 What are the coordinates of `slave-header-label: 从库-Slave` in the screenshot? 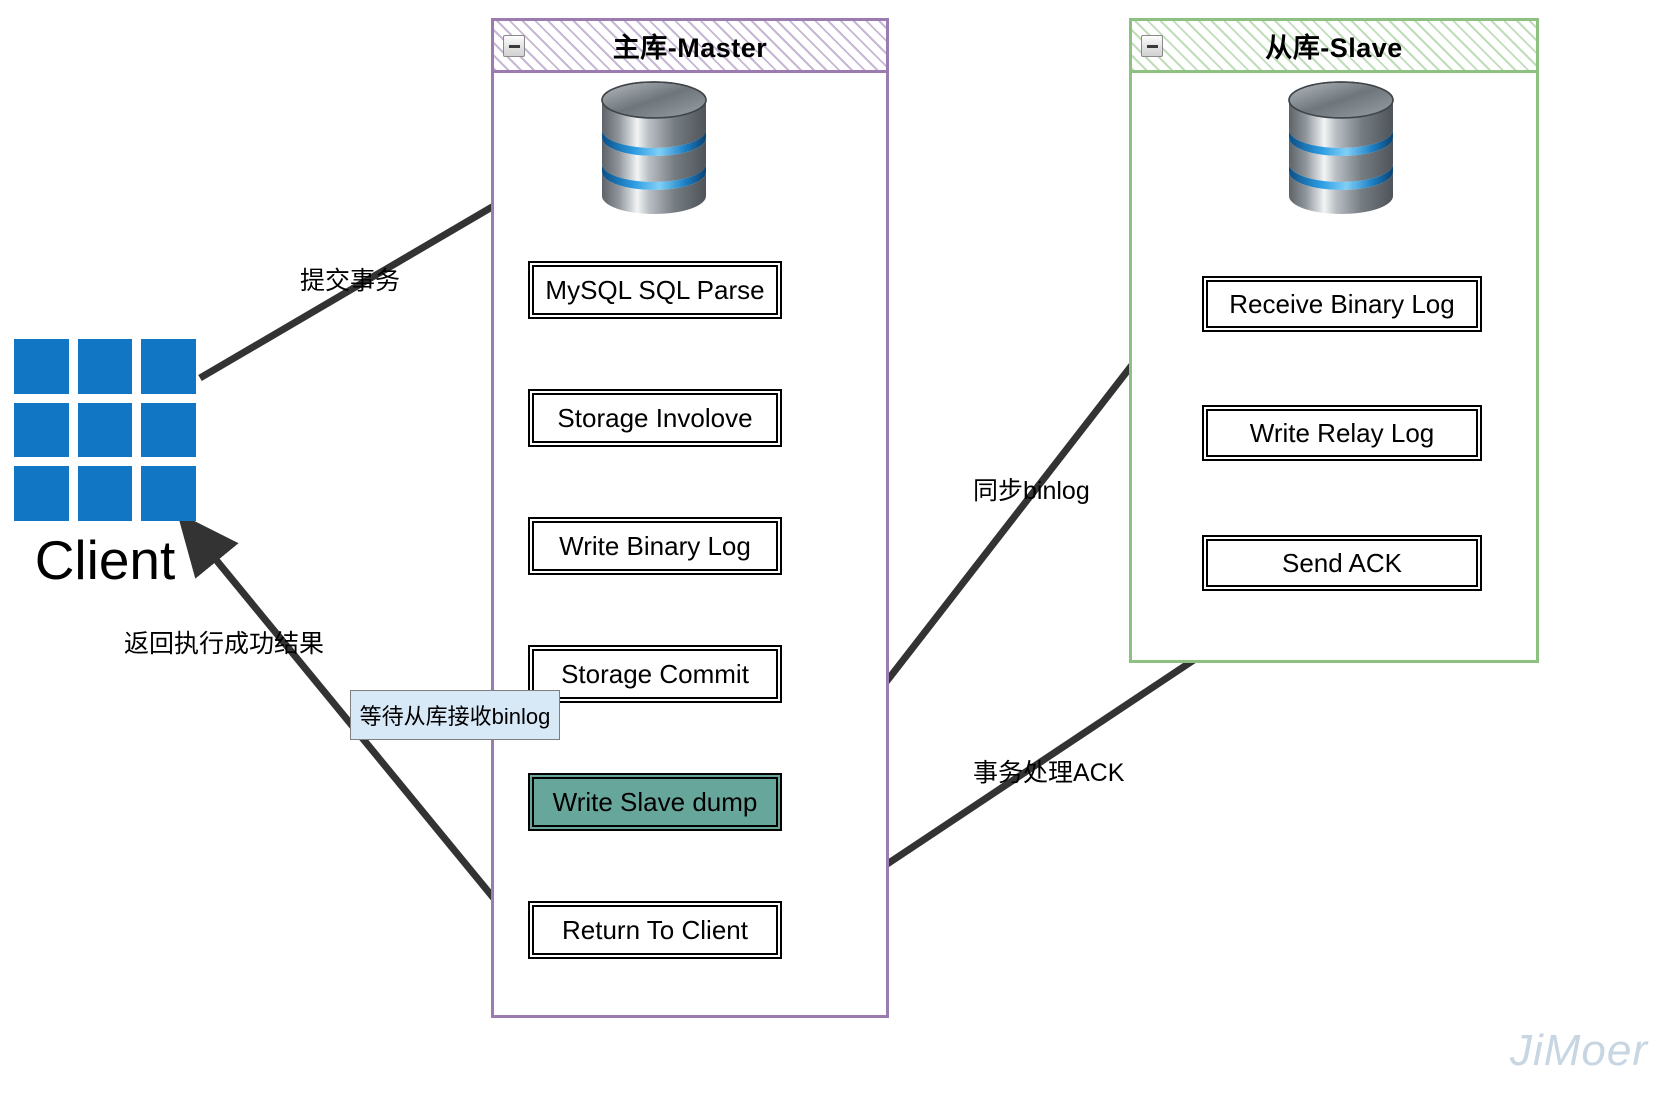 It's located at (1334, 48).